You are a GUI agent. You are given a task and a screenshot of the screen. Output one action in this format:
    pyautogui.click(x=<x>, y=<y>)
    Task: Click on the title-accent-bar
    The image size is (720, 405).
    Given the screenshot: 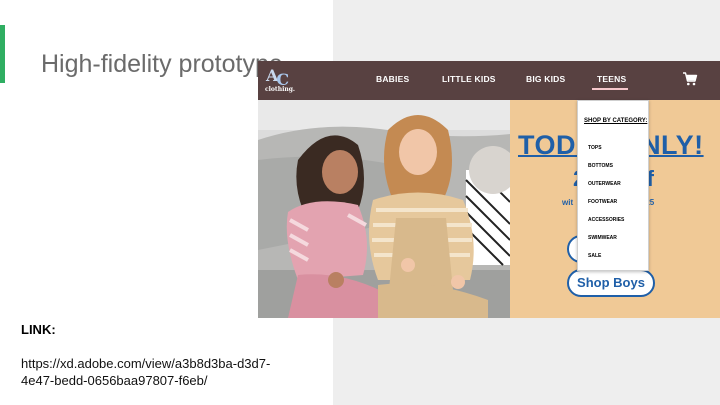 What is the action you would take?
    pyautogui.click(x=2, y=54)
    